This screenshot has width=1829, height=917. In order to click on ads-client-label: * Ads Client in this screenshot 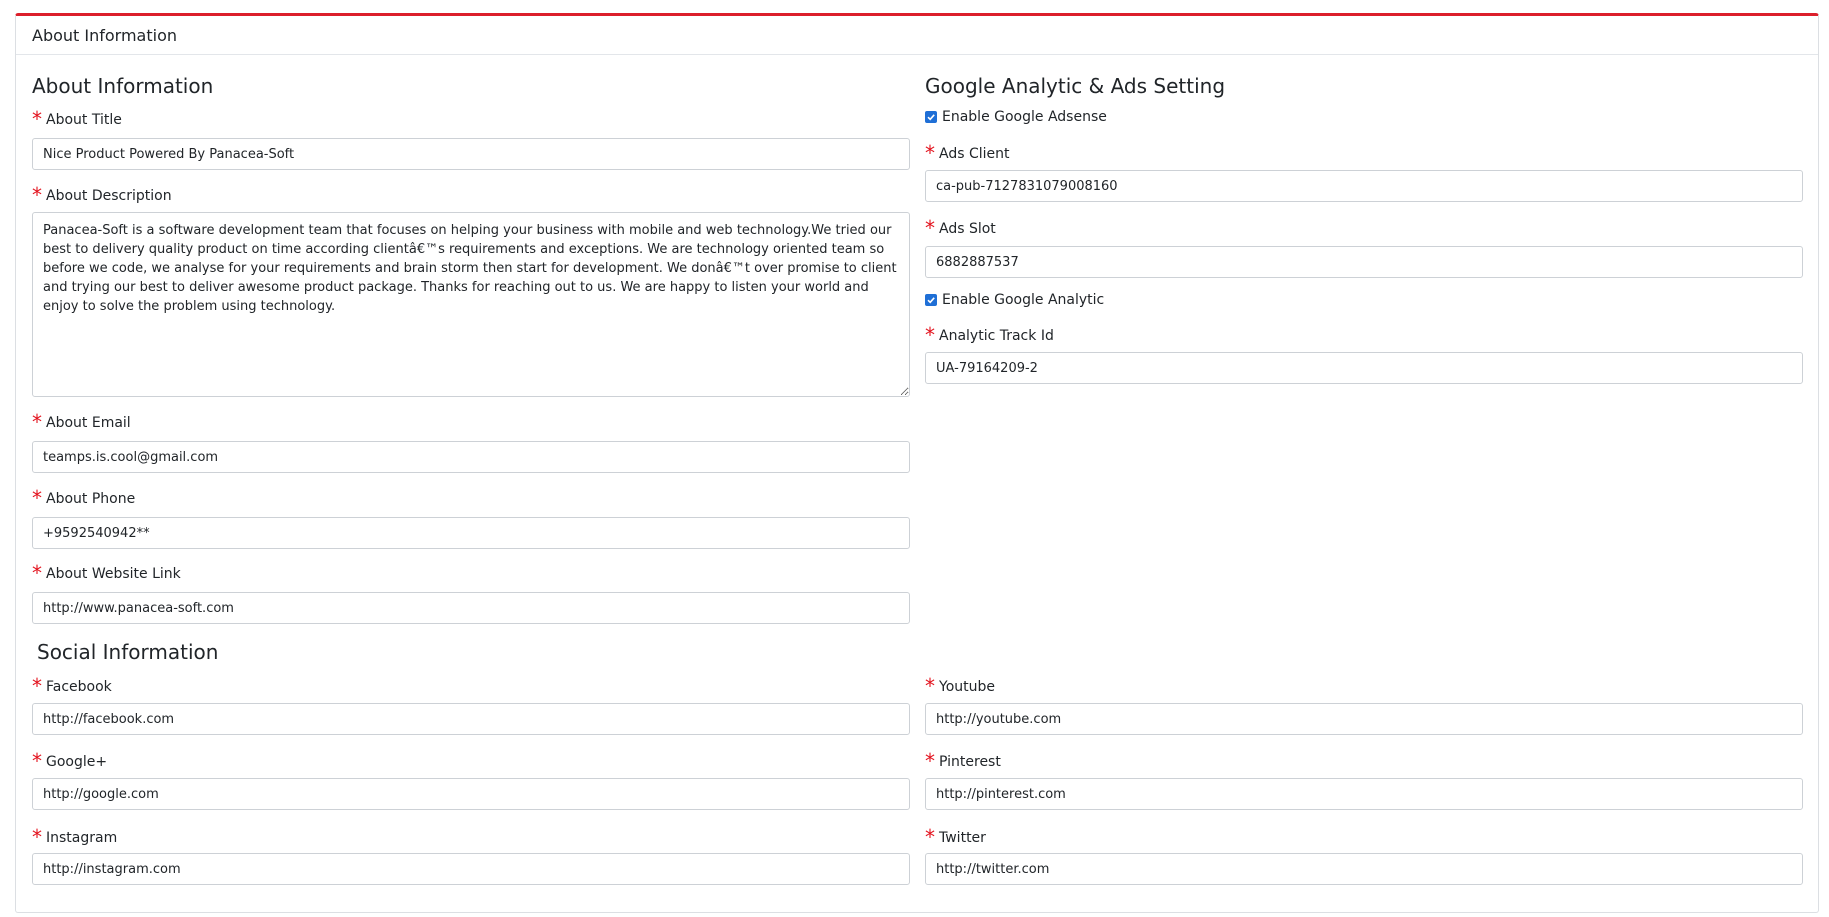, I will do `click(967, 153)`.